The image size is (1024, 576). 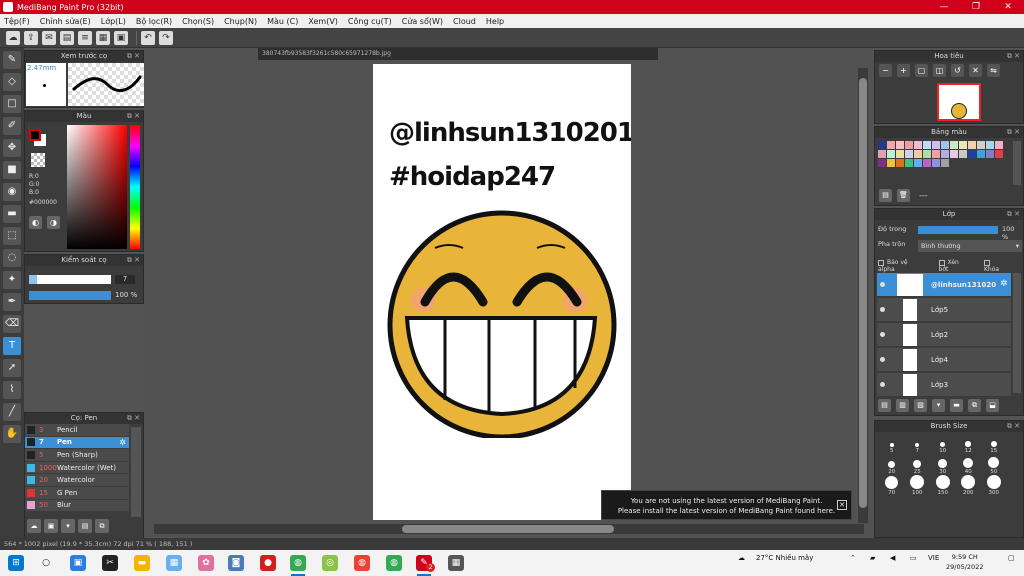 I want to click on redo-icon: ↷, so click(x=166, y=37).